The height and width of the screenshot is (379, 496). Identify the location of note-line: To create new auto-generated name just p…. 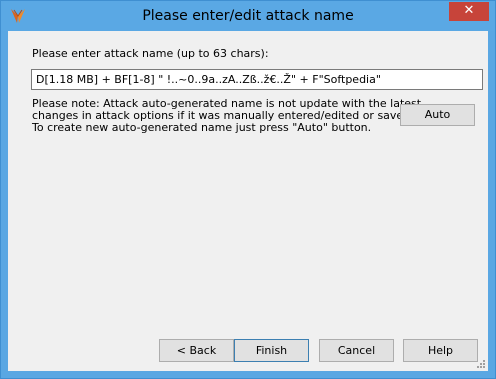
(202, 127).